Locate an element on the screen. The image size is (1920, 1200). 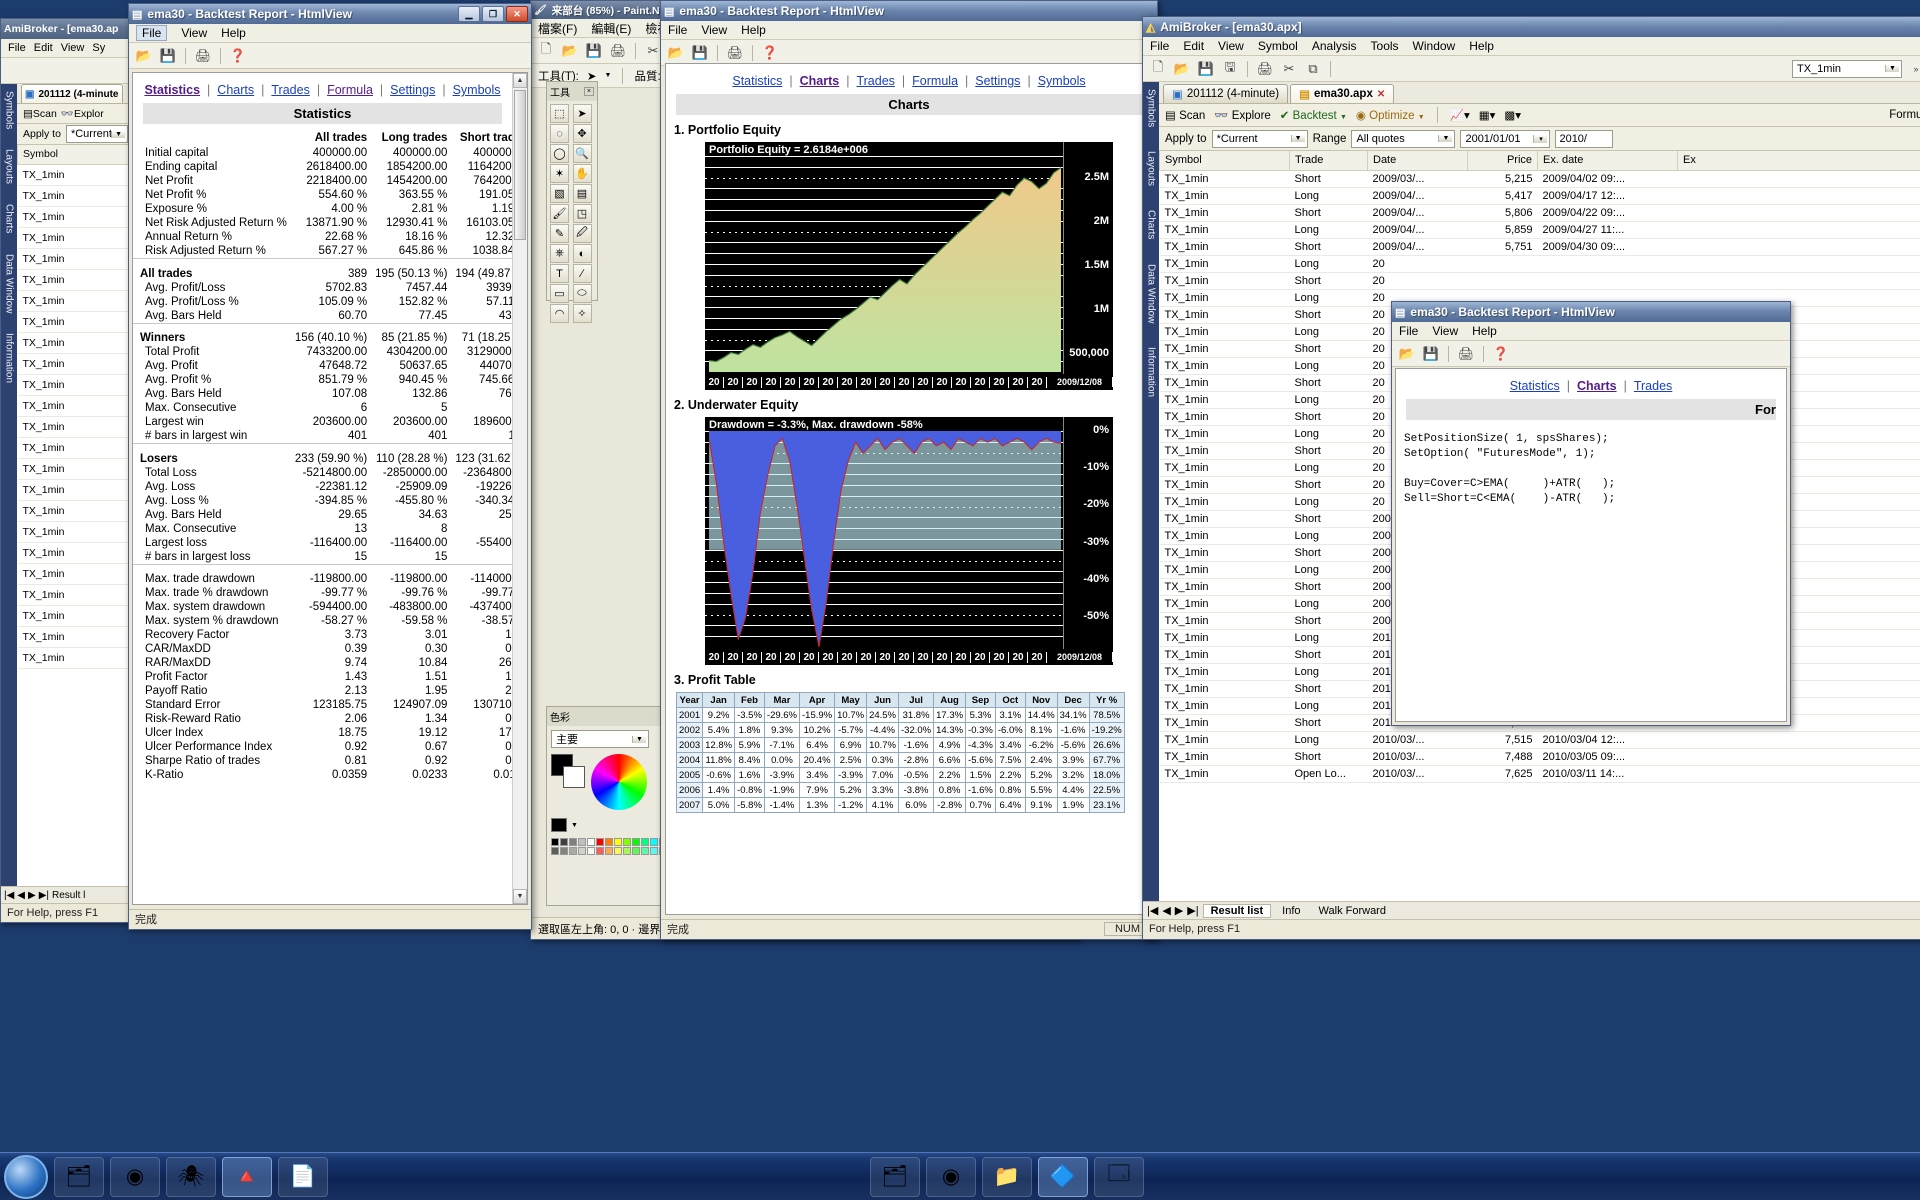
window-controls: ▁ ❐ ✕ is located at coordinates (493, 14).